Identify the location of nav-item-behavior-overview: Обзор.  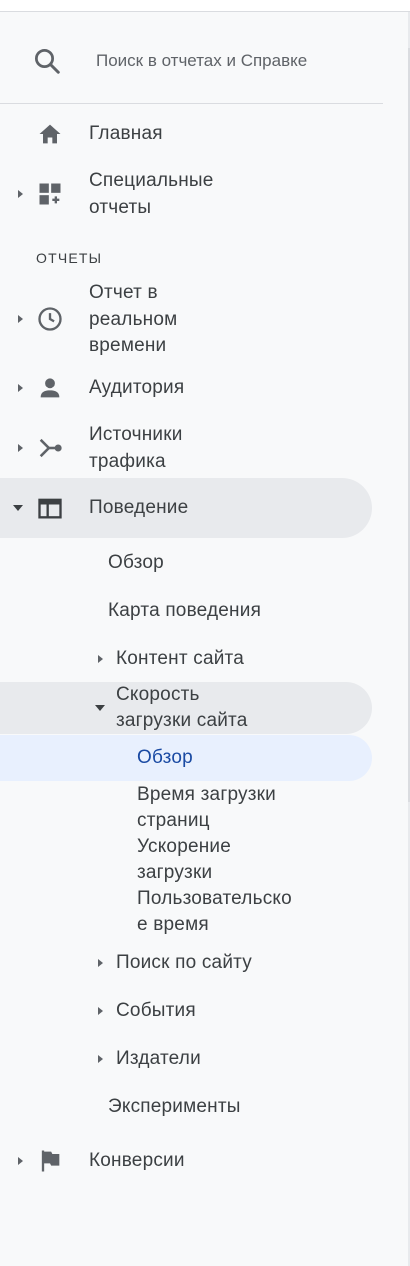
(186, 563).